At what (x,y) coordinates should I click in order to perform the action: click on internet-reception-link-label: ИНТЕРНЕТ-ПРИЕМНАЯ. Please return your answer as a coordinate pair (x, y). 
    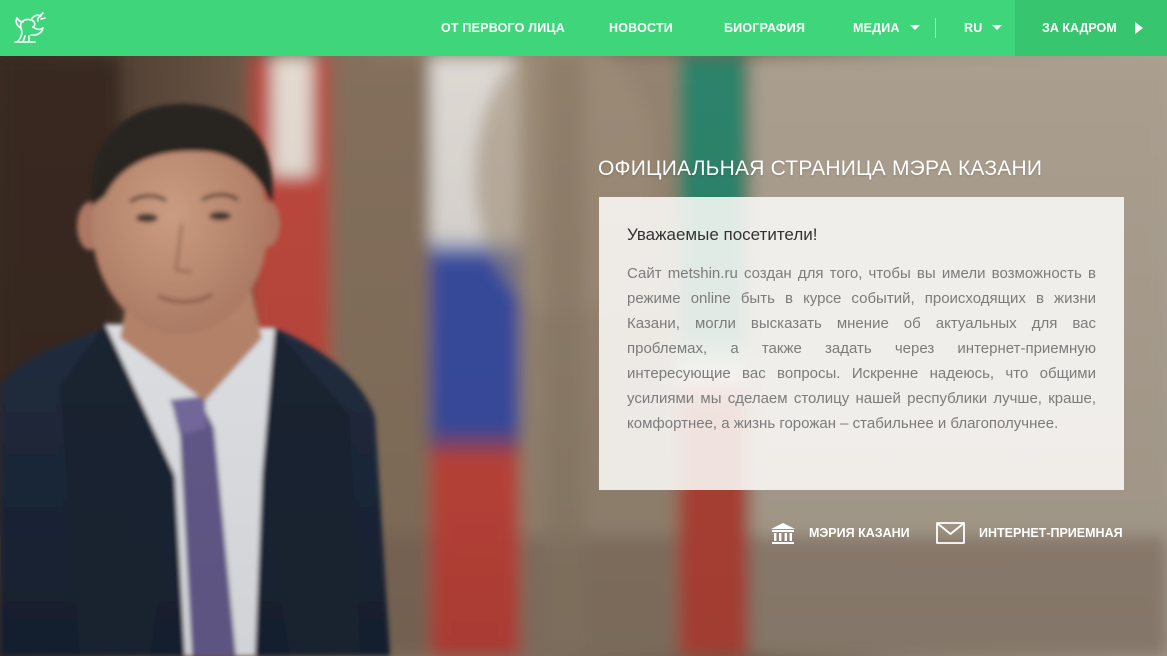
    Looking at the image, I should click on (1051, 533).